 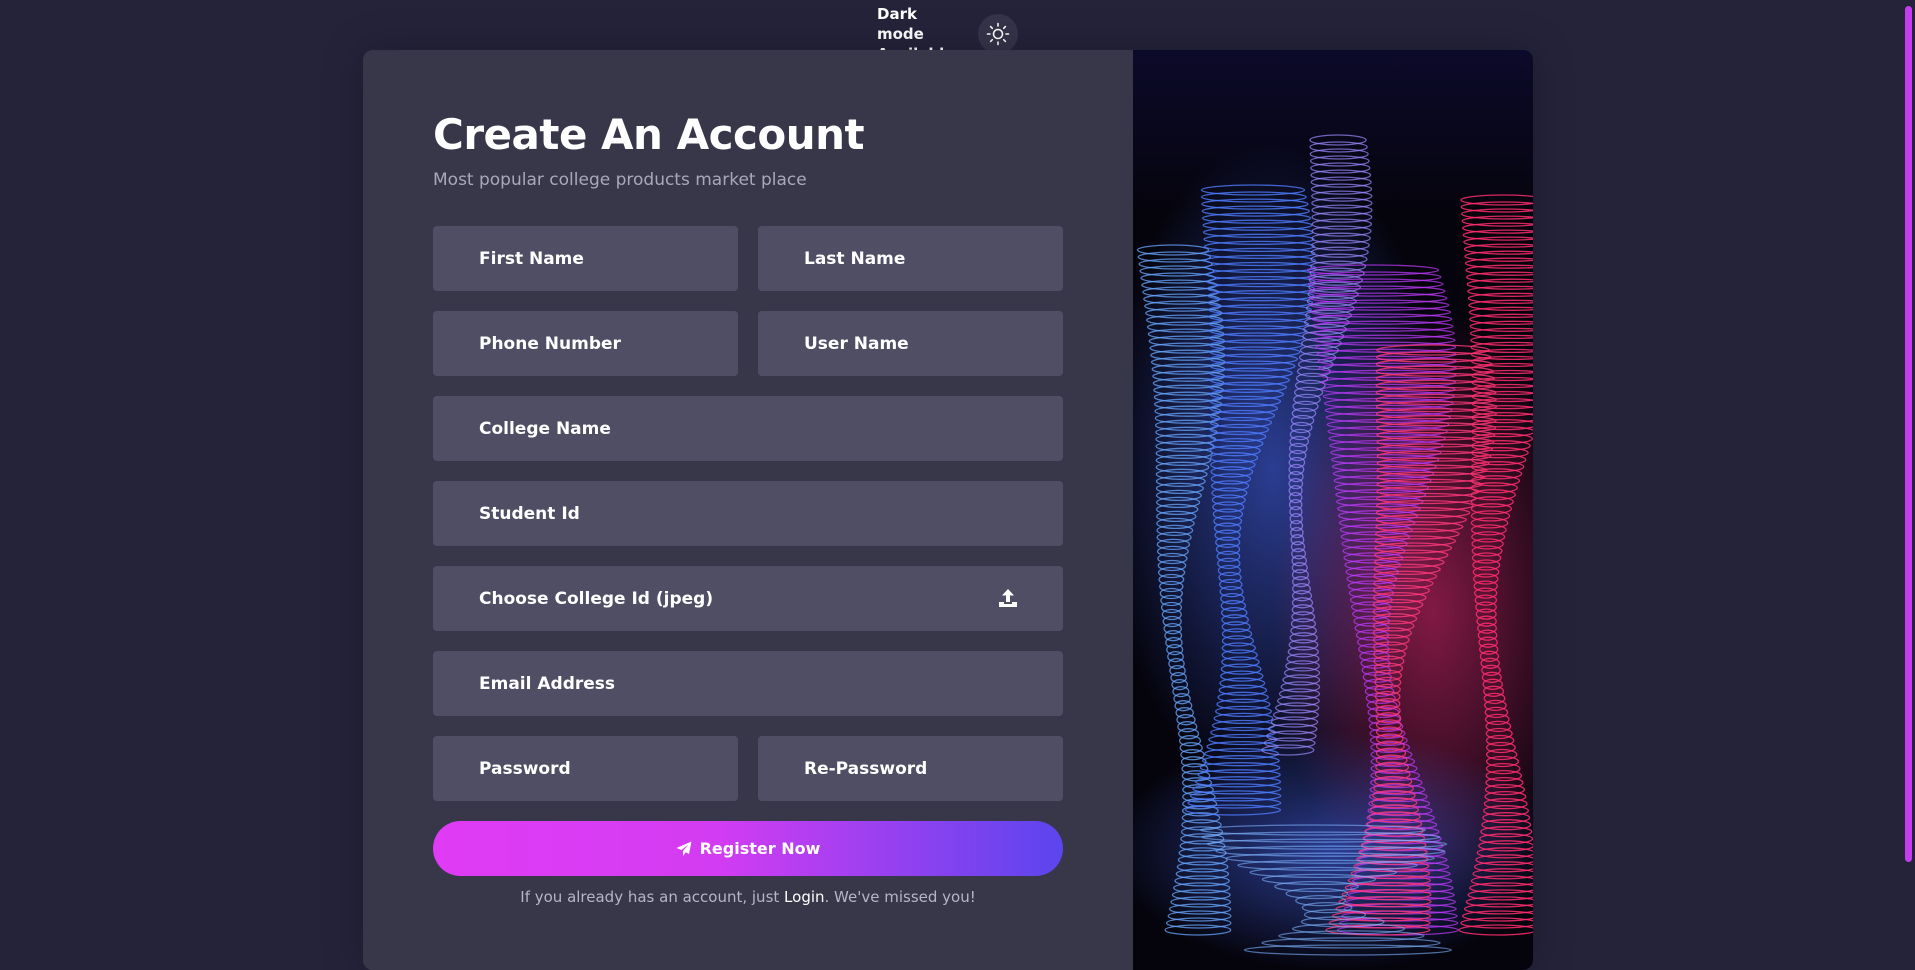 I want to click on password-input: Password, so click(x=585, y=768).